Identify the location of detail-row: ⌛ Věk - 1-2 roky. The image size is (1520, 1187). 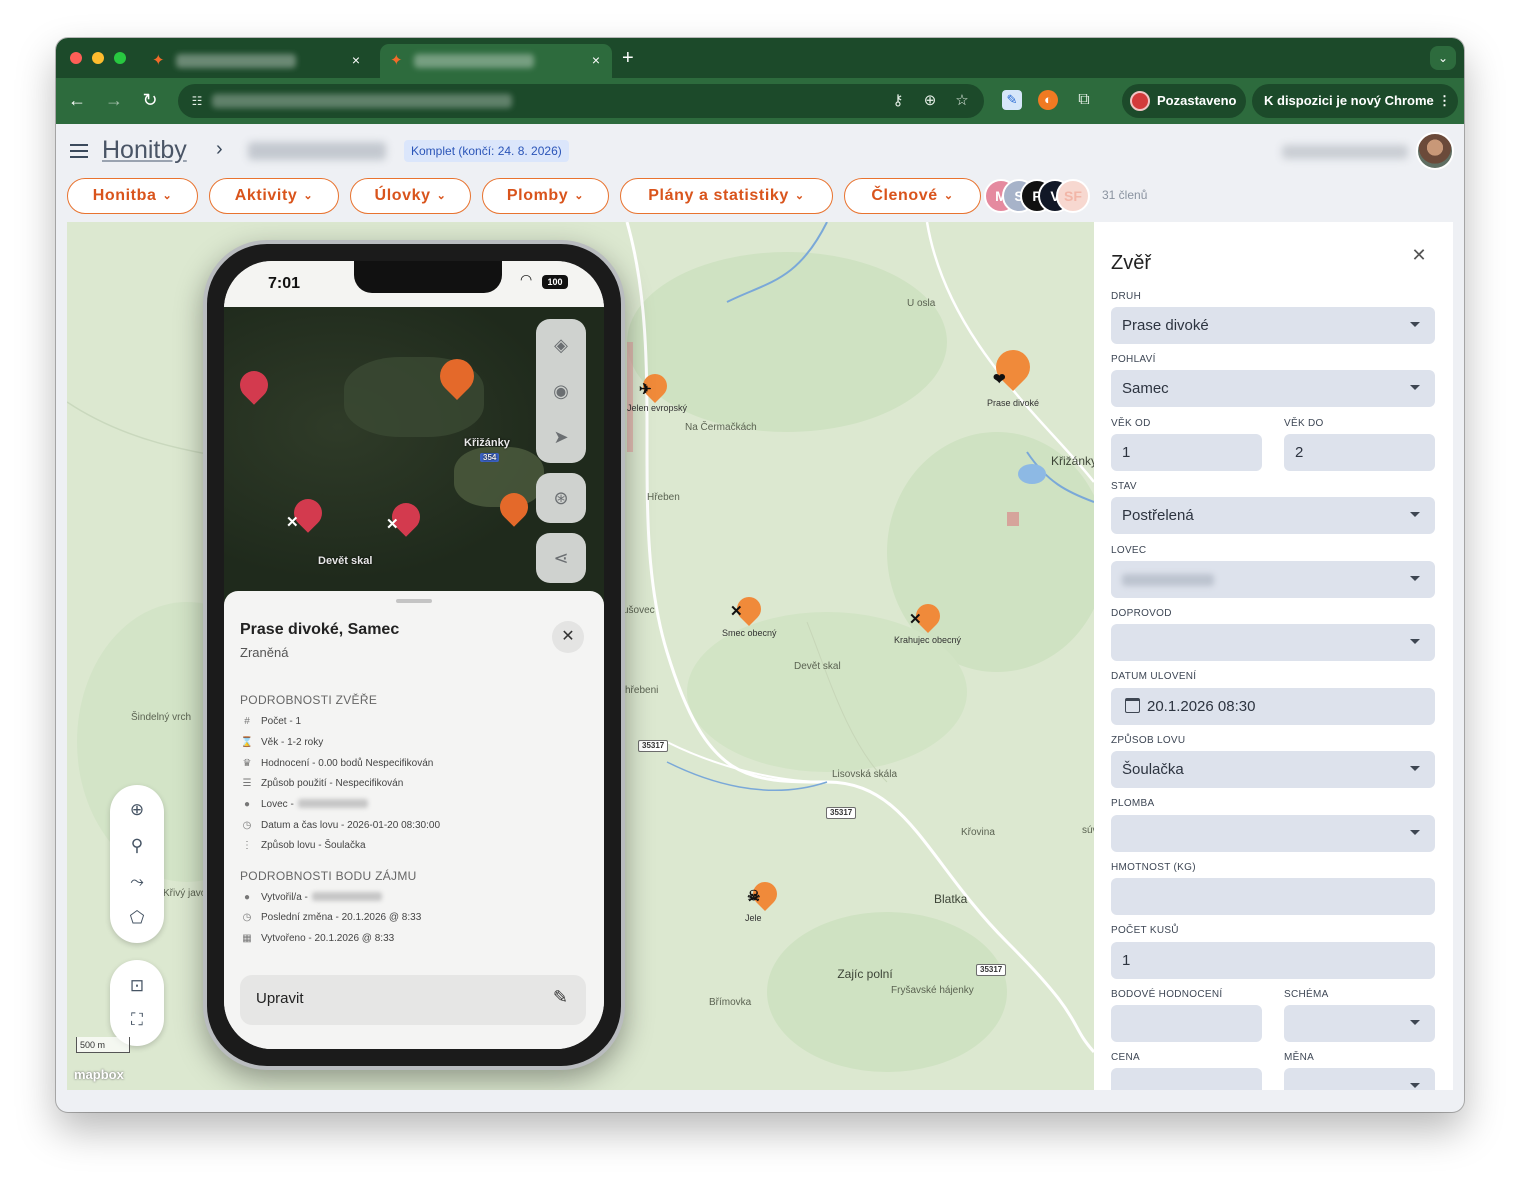
(281, 743).